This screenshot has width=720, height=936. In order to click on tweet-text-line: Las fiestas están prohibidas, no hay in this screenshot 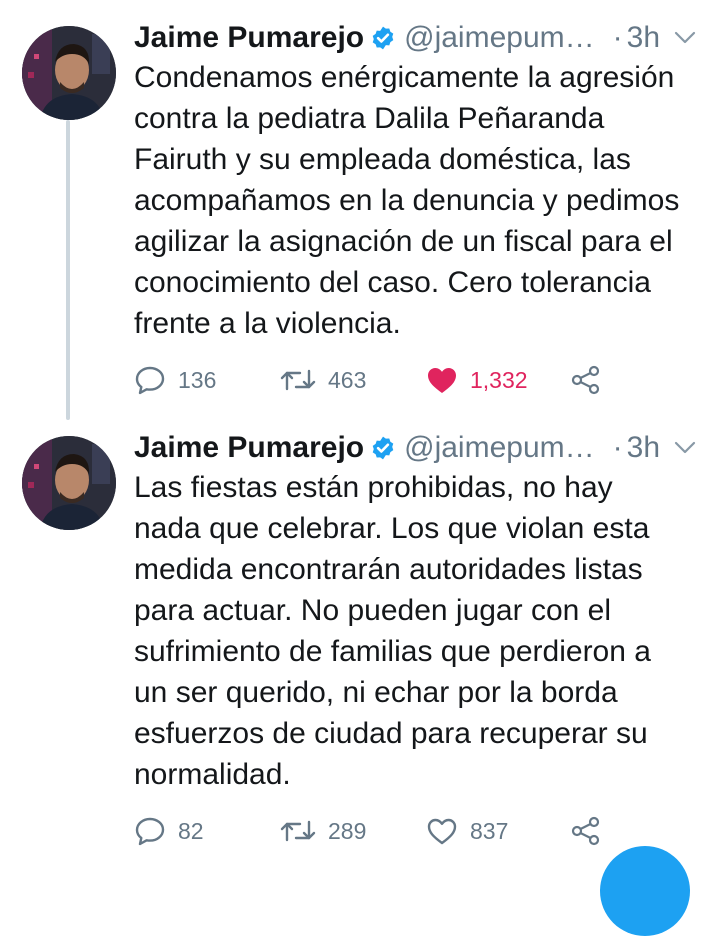, I will do `click(373, 487)`.